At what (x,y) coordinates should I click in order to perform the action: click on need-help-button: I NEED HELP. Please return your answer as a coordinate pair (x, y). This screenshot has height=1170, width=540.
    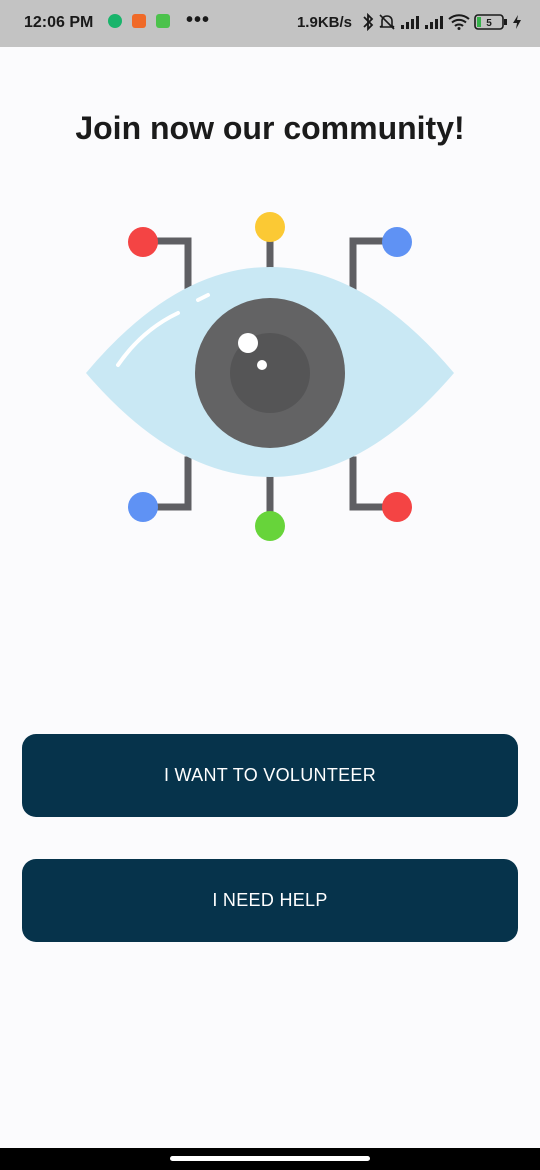
    Looking at the image, I should click on (270, 900).